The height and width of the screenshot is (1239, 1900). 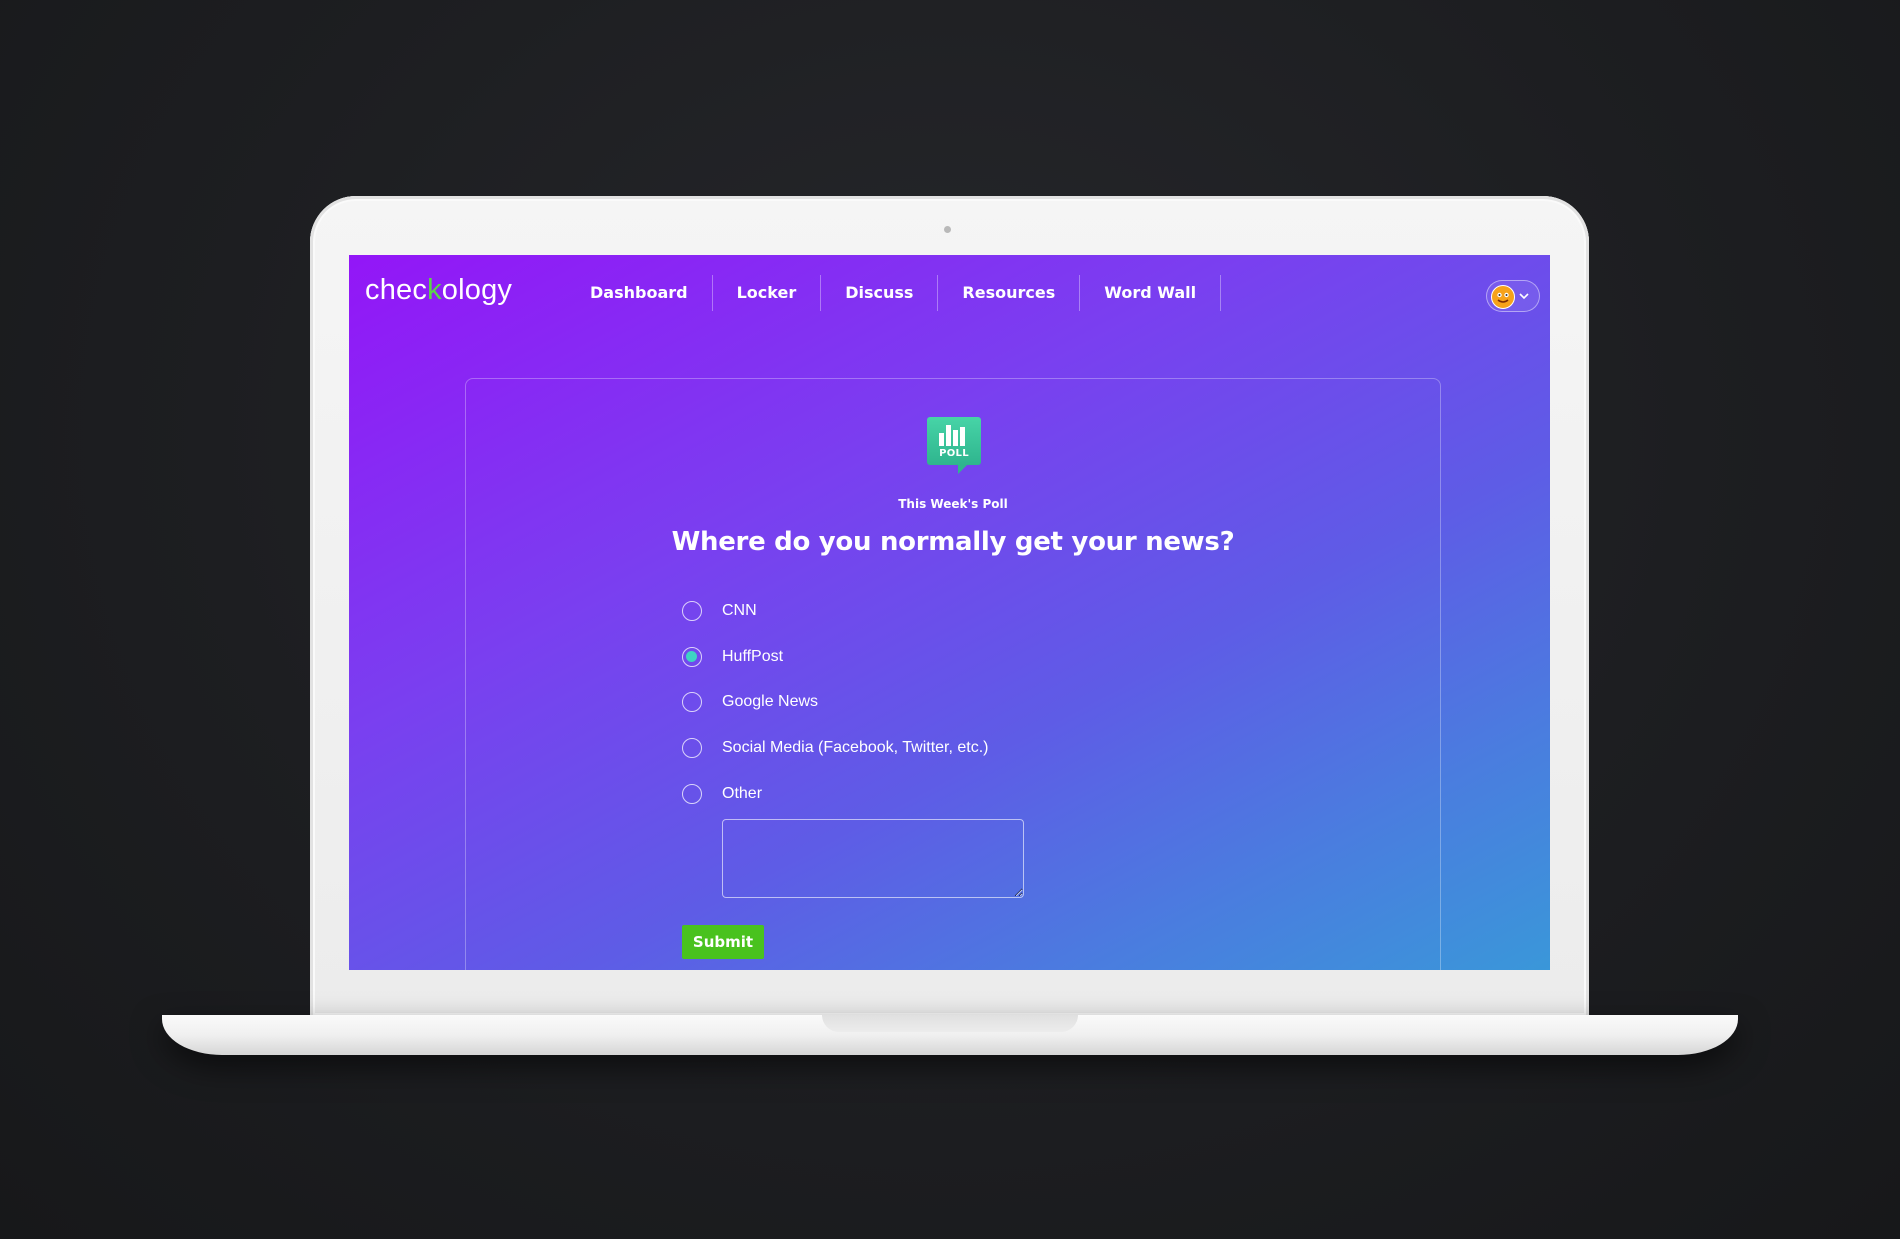 What do you see at coordinates (770, 701) in the screenshot?
I see `option-label: Google News` at bounding box center [770, 701].